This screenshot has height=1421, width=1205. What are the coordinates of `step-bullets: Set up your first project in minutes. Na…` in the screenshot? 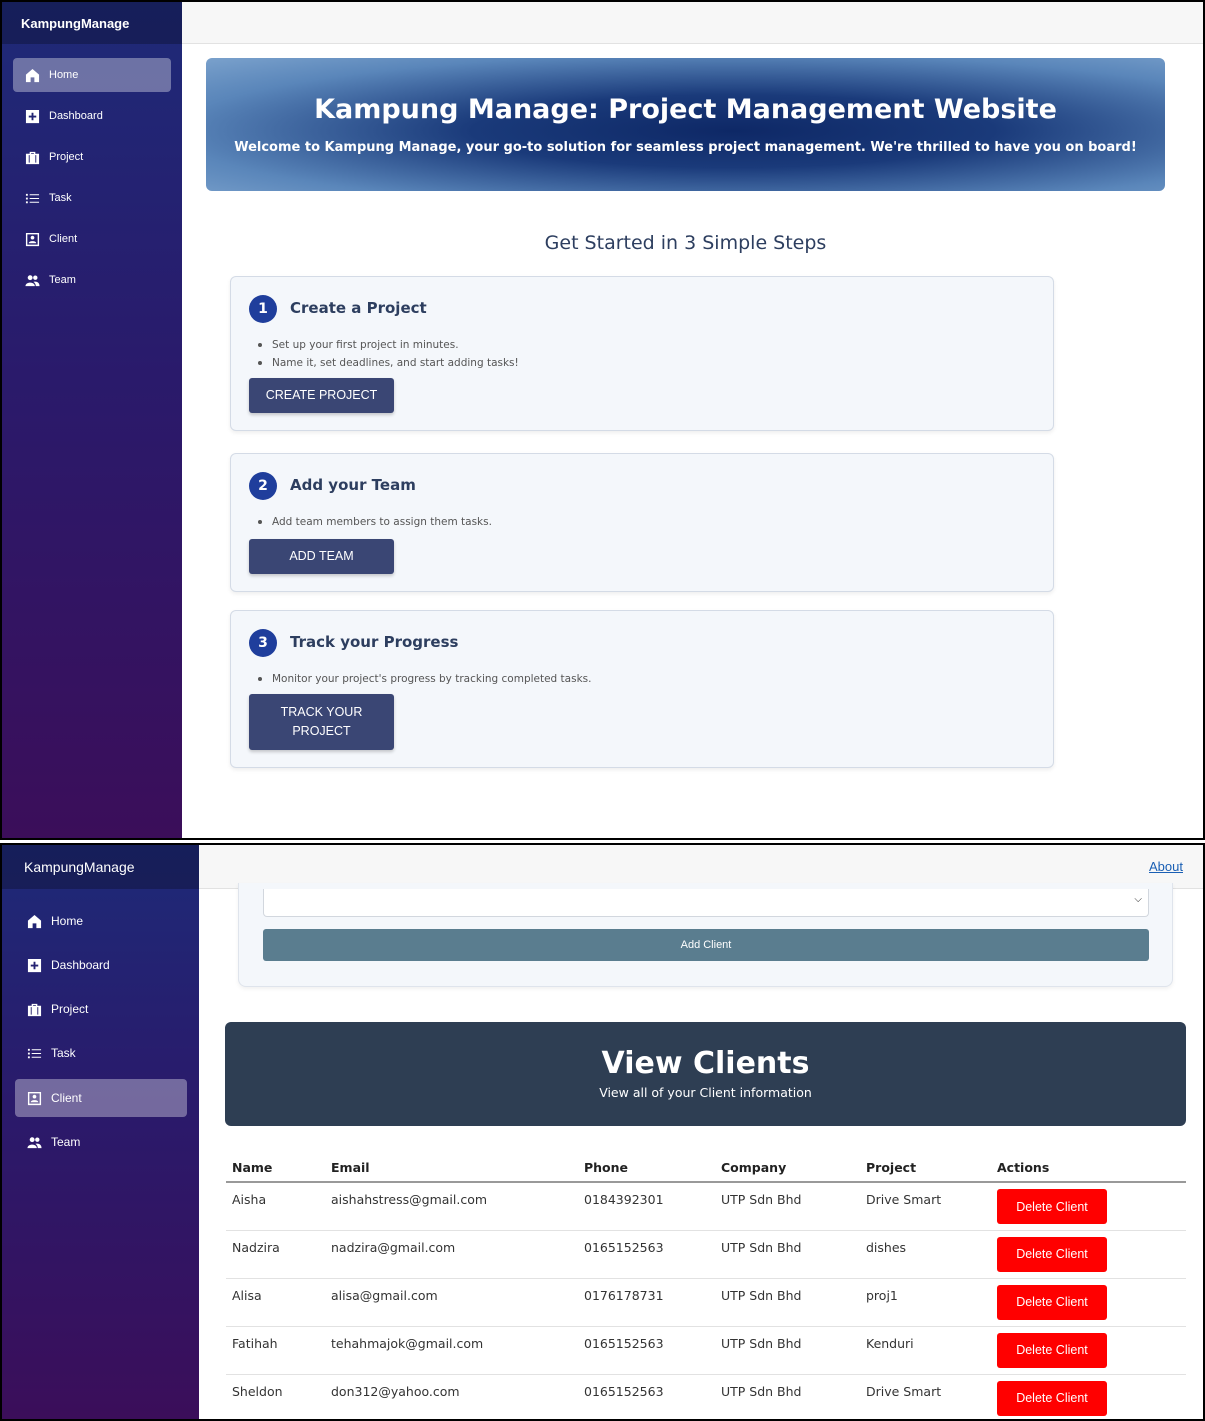 It's located at (387, 355).